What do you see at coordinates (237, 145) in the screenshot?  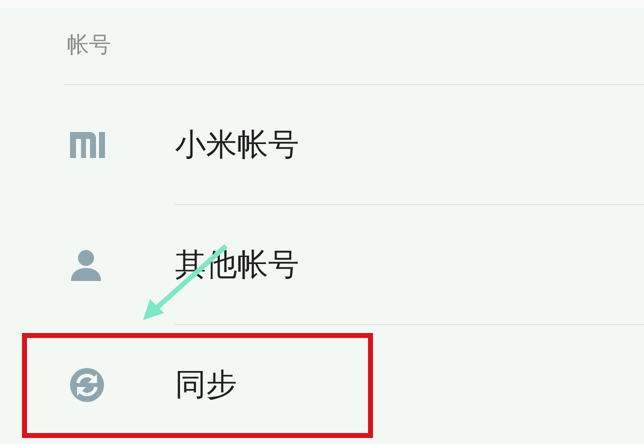 I see `menu-item-label: 小米帐号` at bounding box center [237, 145].